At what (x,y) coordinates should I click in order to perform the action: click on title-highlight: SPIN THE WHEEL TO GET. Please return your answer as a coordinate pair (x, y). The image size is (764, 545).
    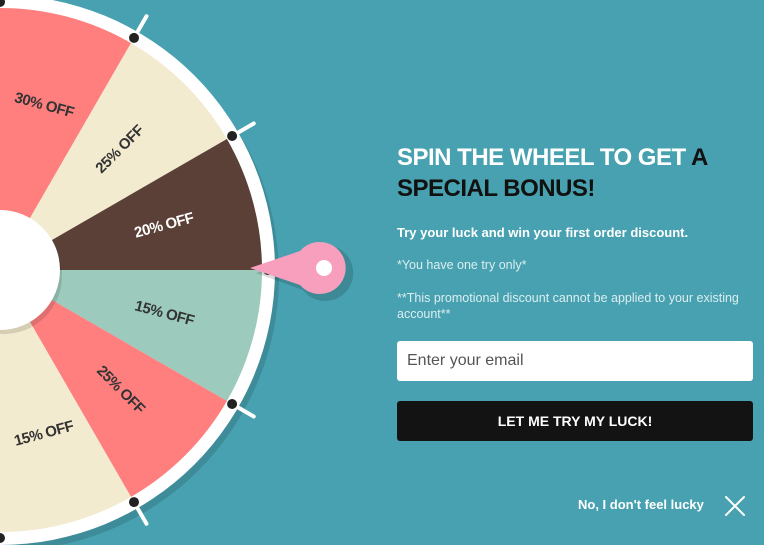
    Looking at the image, I should click on (541, 157).